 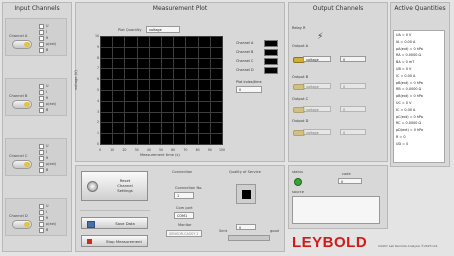 What do you see at coordinates (249, 82) in the screenshot?
I see `plot-index-label: Plot index/time` at bounding box center [249, 82].